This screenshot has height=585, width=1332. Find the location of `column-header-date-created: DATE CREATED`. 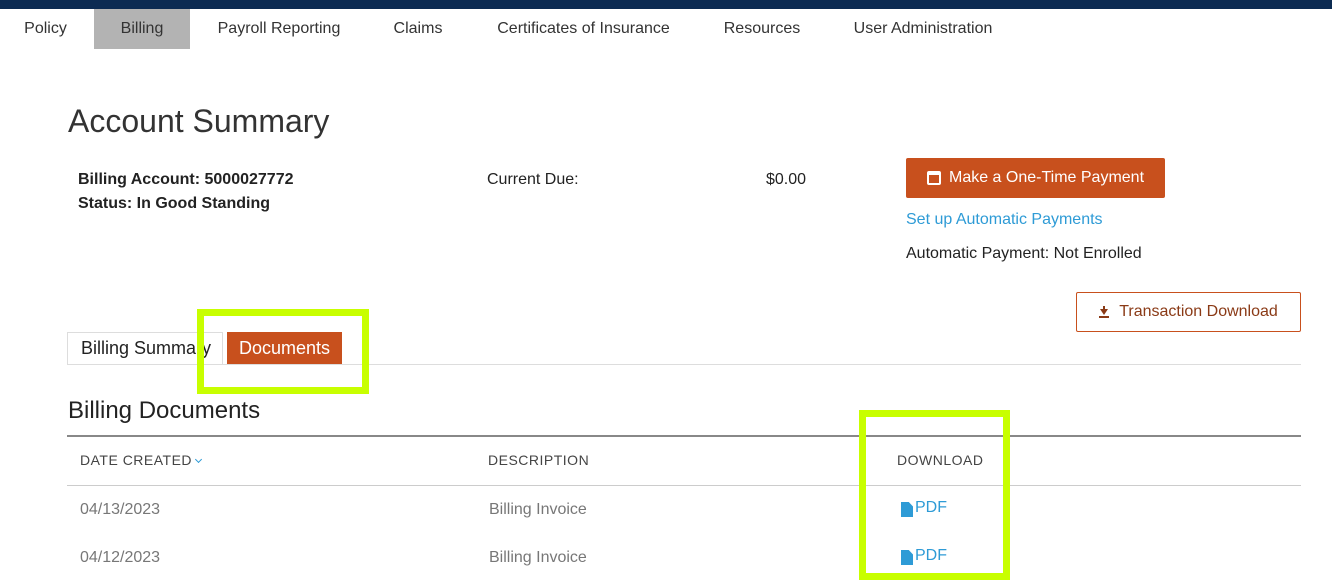

column-header-date-created: DATE CREATED is located at coordinates (141, 460).